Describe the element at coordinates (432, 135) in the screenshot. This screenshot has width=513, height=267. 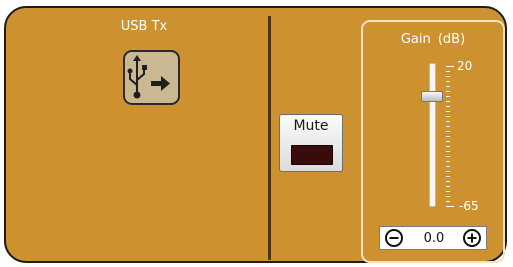
I see `gain-slider-track` at that location.